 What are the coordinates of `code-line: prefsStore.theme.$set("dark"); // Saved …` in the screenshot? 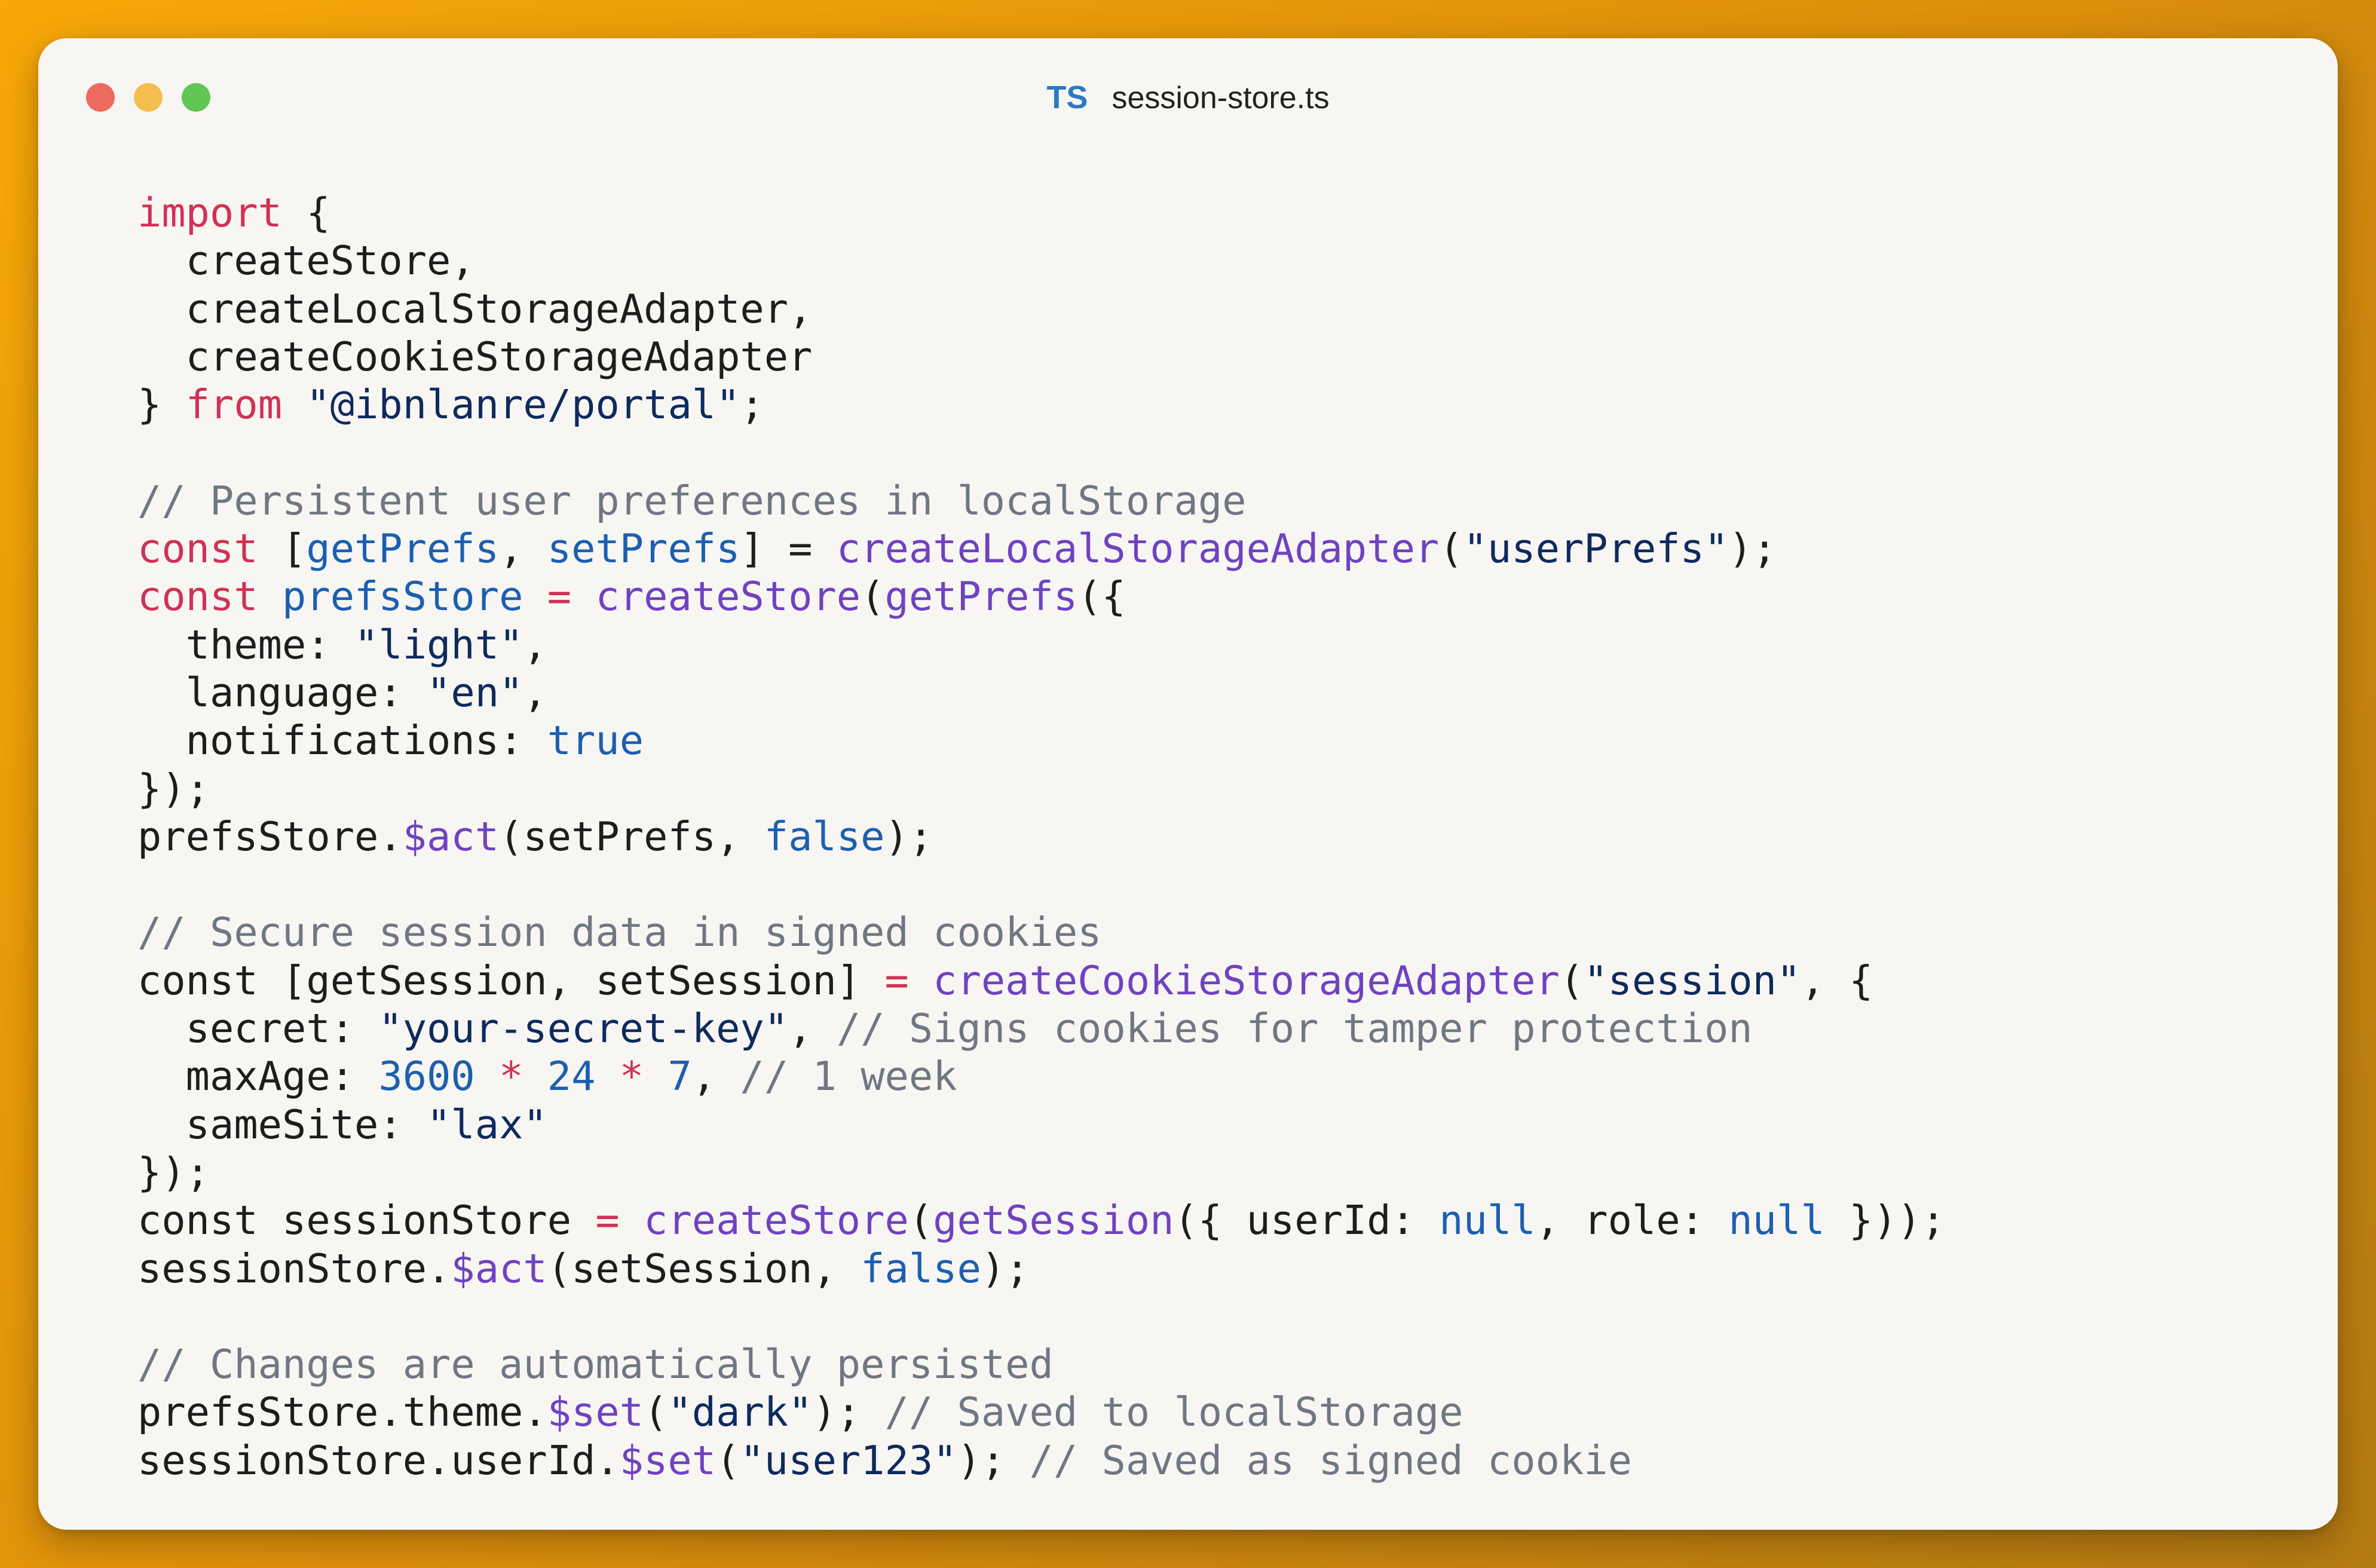 It's located at (1041, 1412).